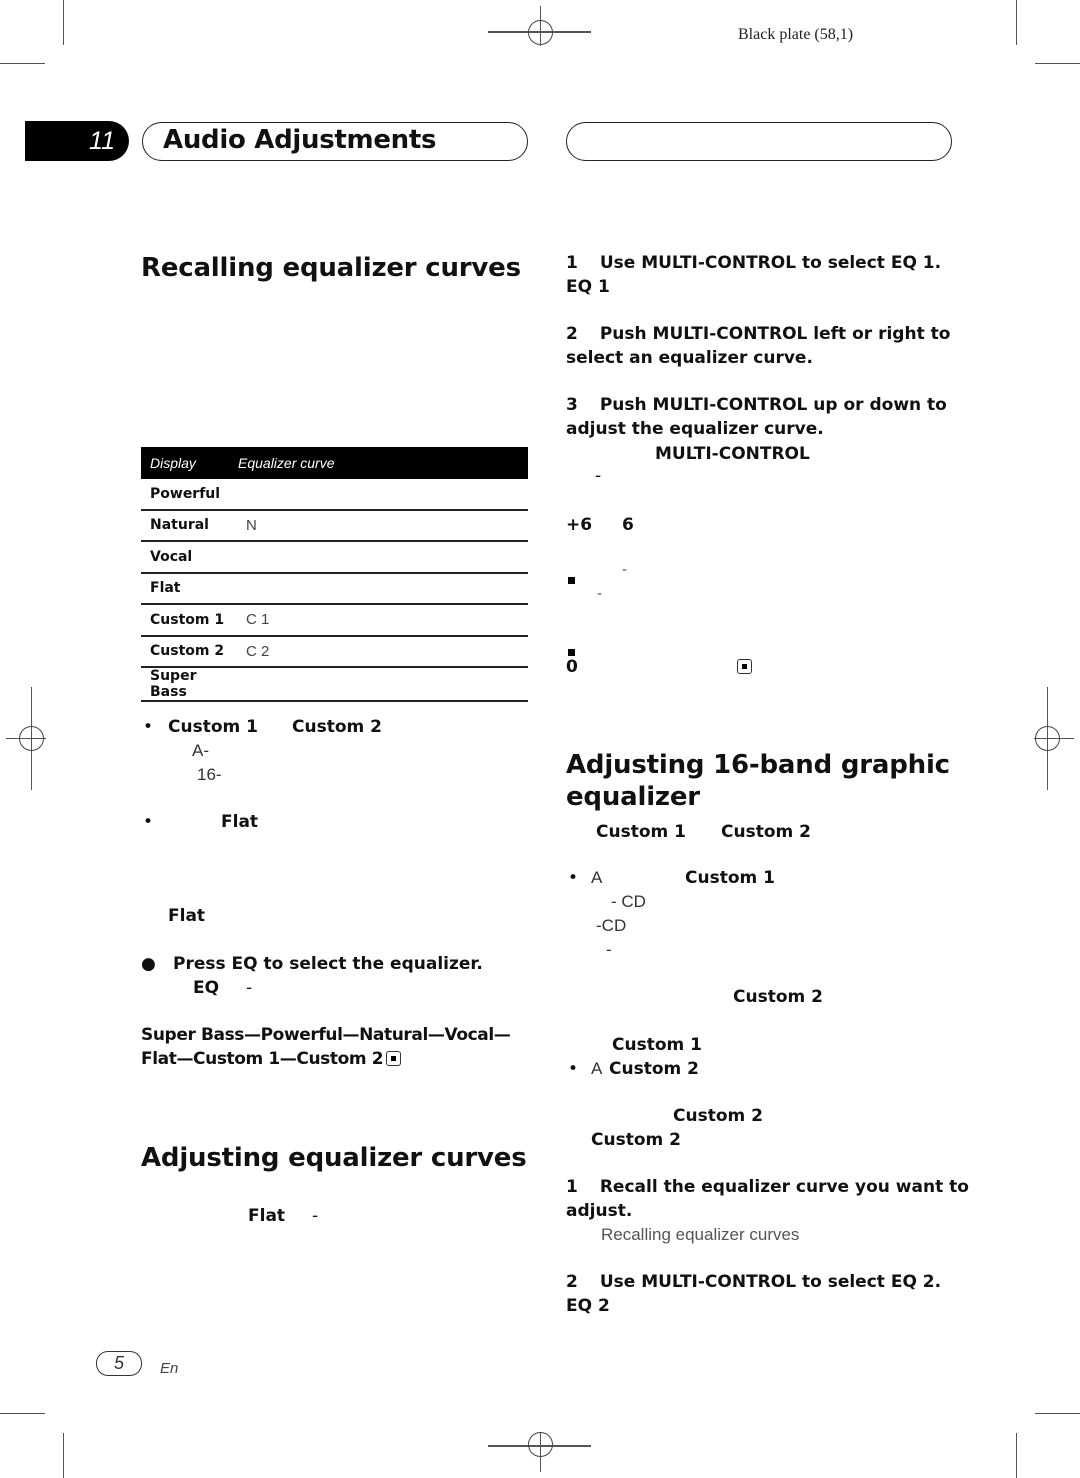  I want to click on step-text: Use MULTI-CONTROL to select EQ 2., so click(770, 1282).